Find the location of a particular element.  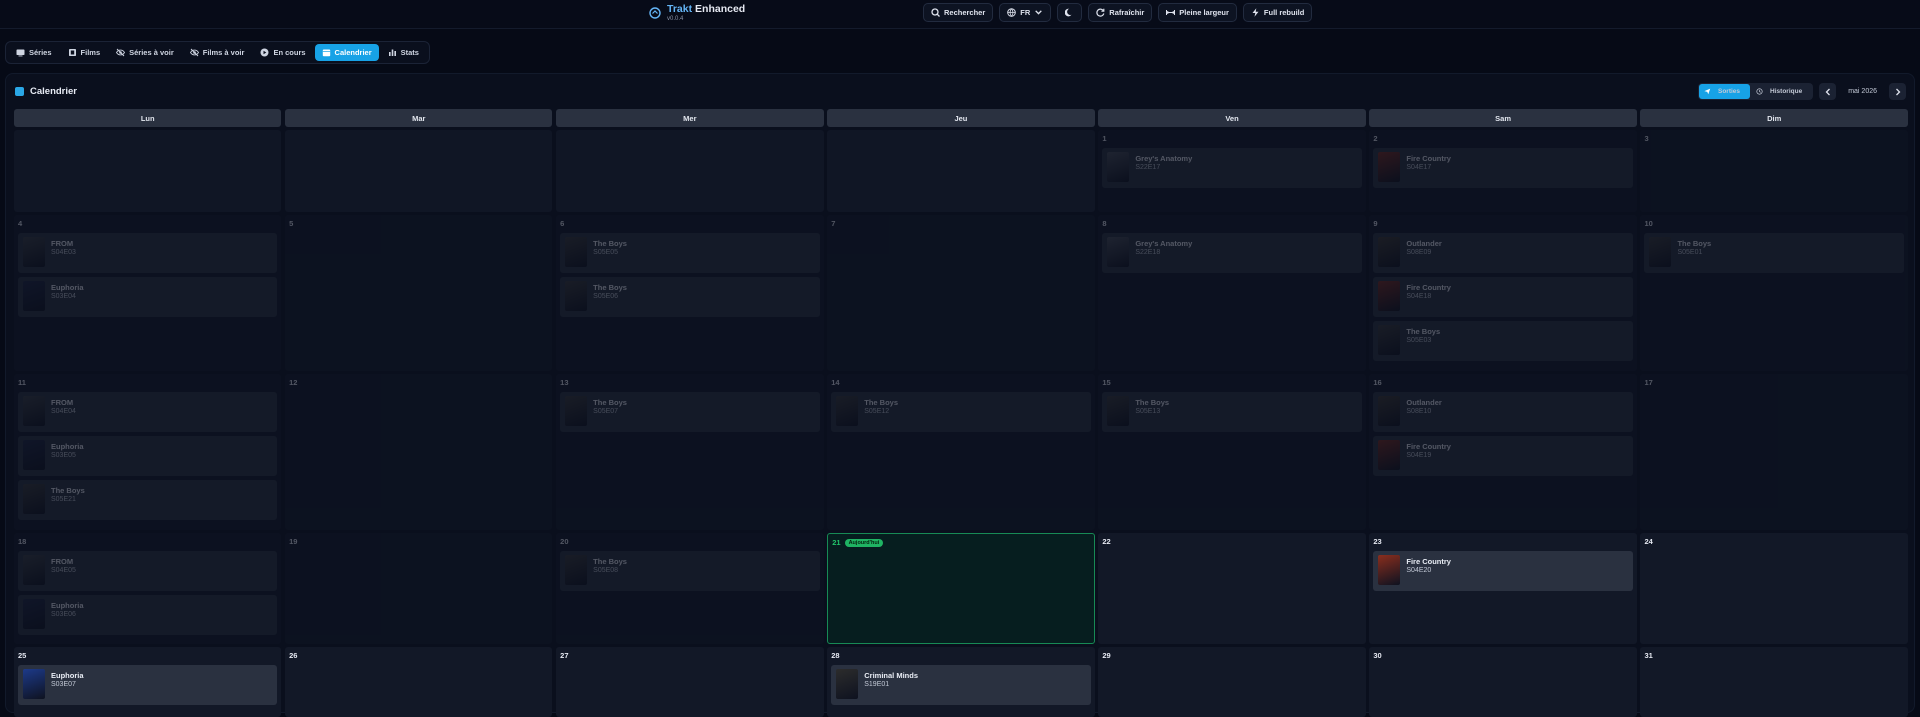

calendar-day-29: 29 is located at coordinates (1232, 682).